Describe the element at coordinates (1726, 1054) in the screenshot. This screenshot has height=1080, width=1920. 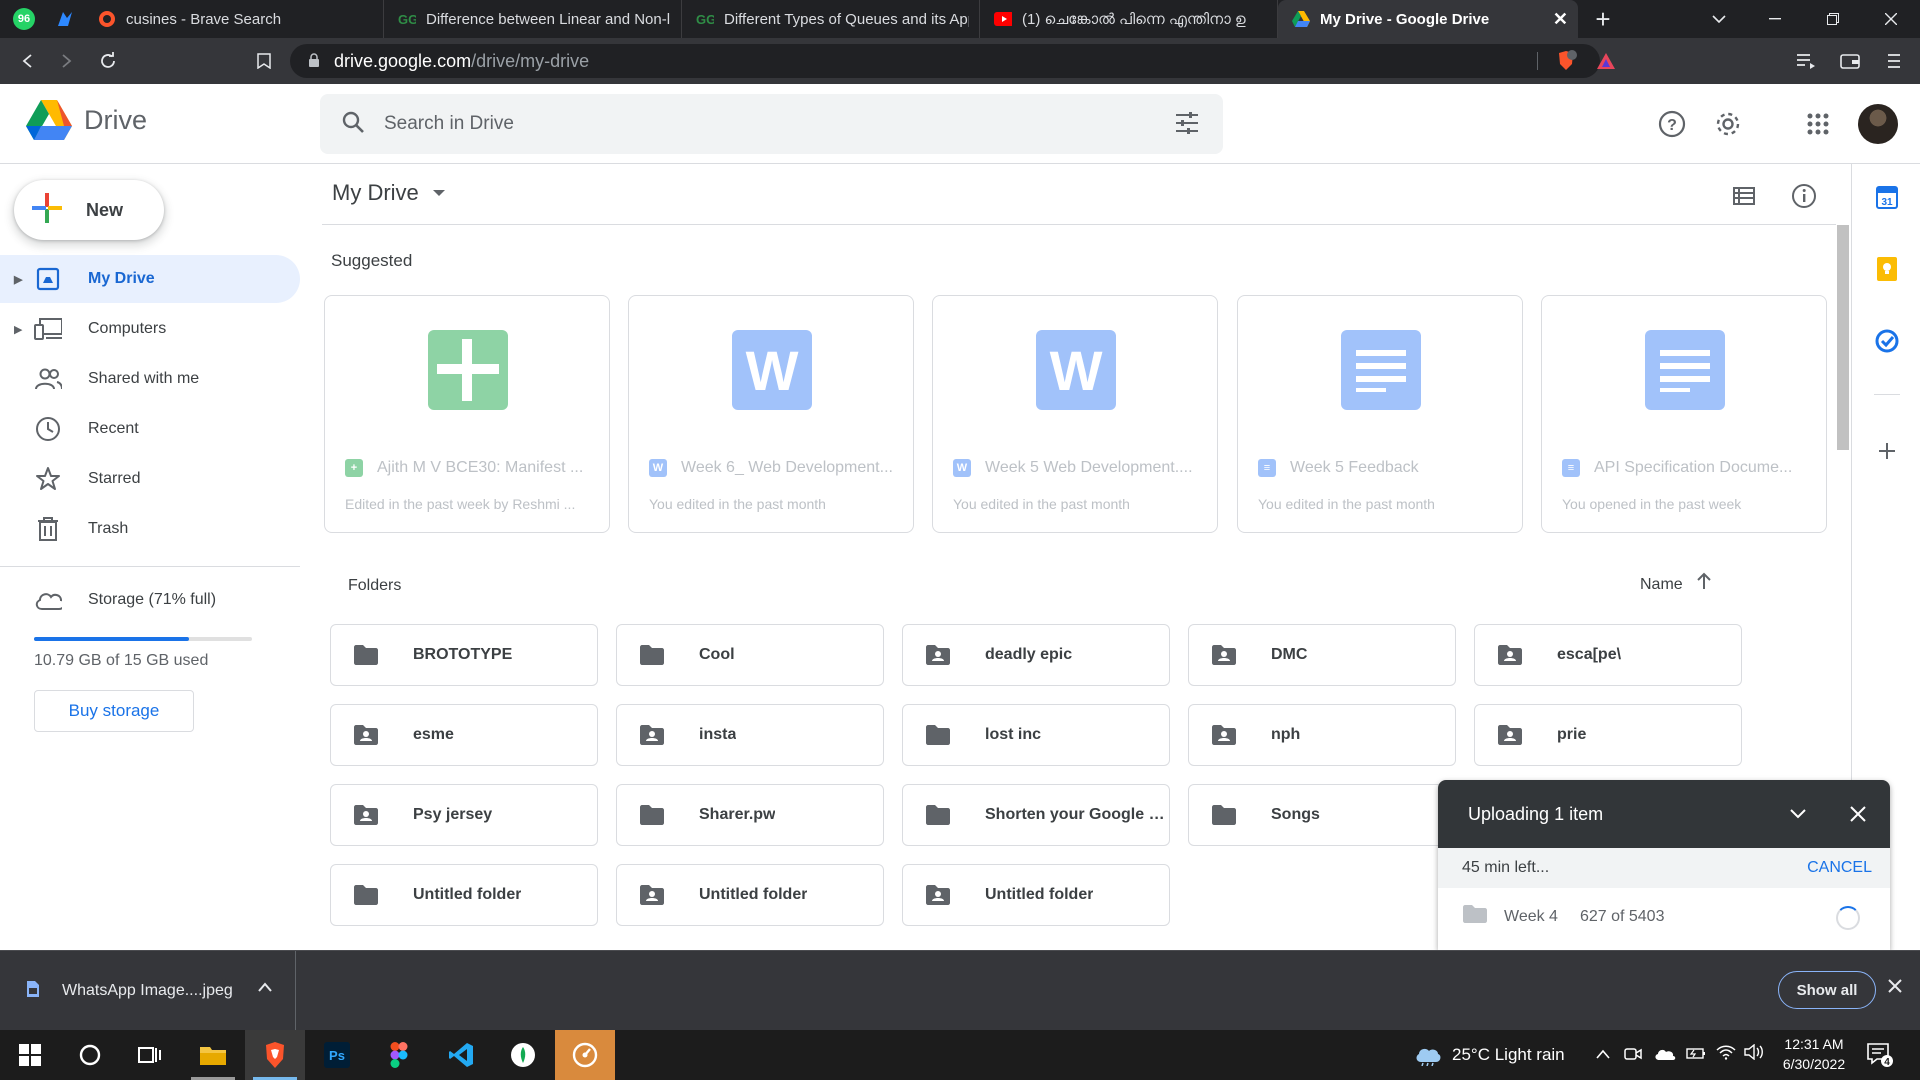
I see `wifi-icon` at that location.